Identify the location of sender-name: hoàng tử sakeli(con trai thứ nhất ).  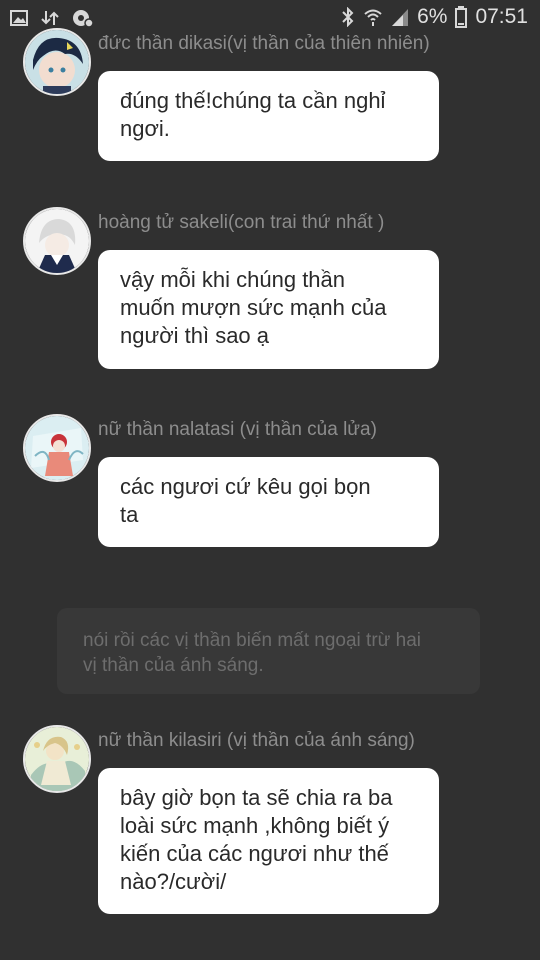
(241, 222).